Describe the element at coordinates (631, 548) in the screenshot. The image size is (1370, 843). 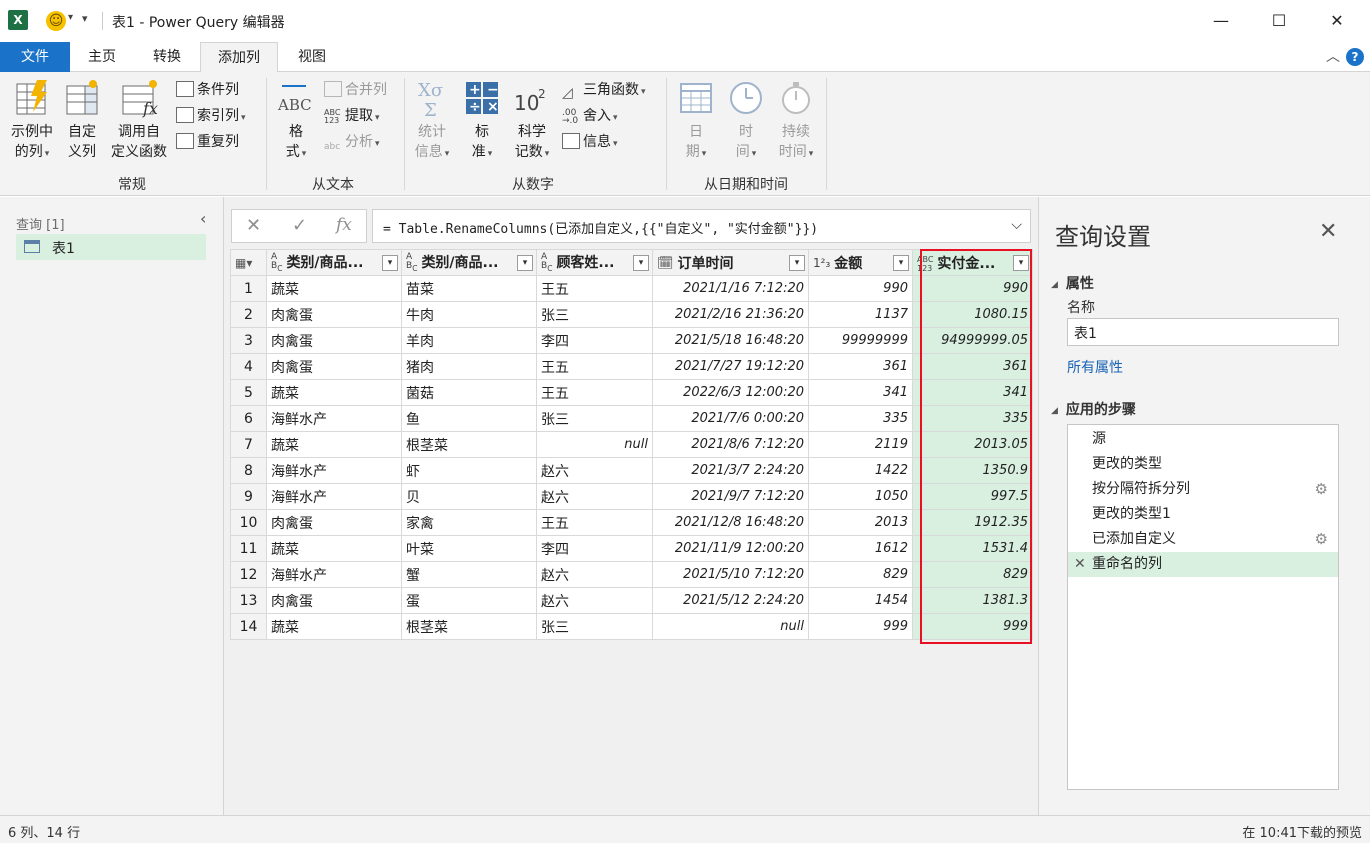
I see `table-row: 11 蔬菜 叶菜 李四 2021/11/9 12:00:20 1612 1531.4` at that location.